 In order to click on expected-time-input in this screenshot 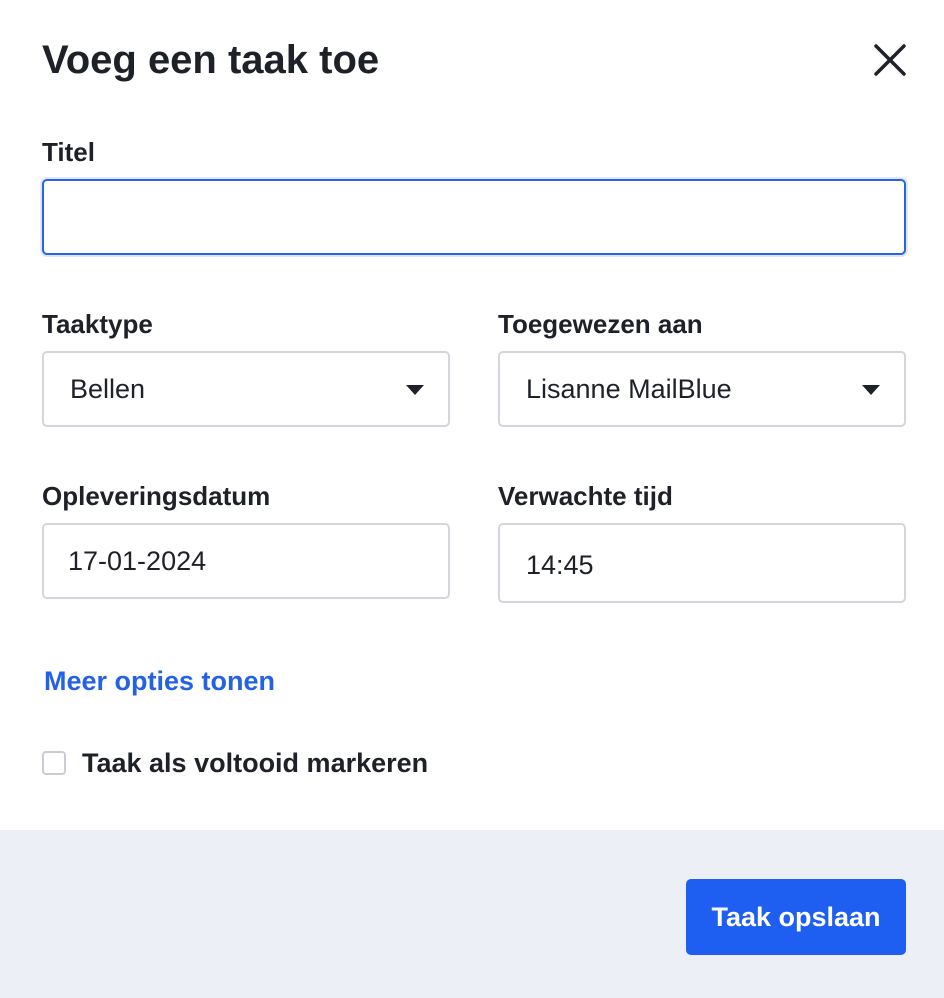, I will do `click(702, 563)`.